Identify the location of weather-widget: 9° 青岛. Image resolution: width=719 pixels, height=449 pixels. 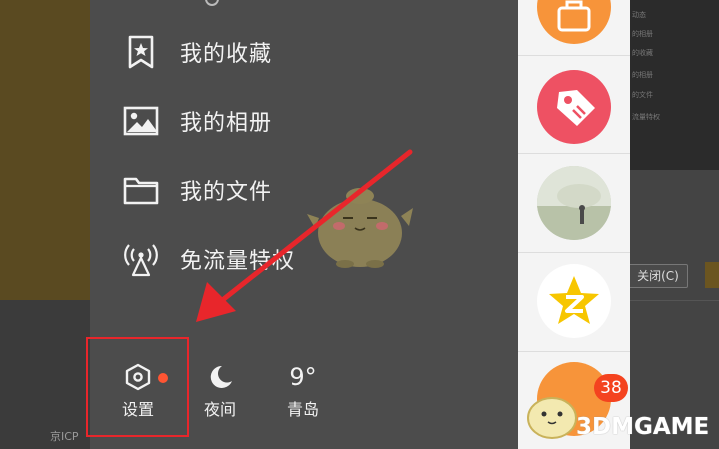
(303, 391).